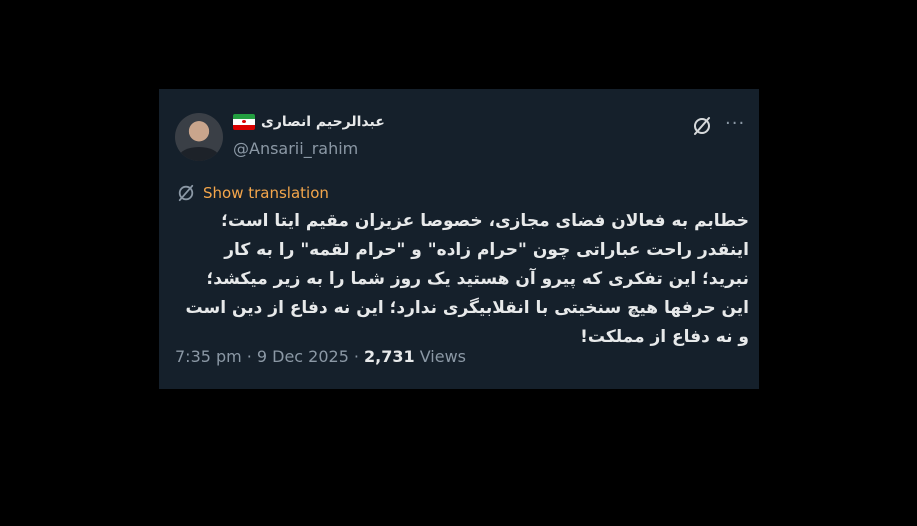 Image resolution: width=917 pixels, height=526 pixels. I want to click on more-options-icon: ···, so click(736, 125).